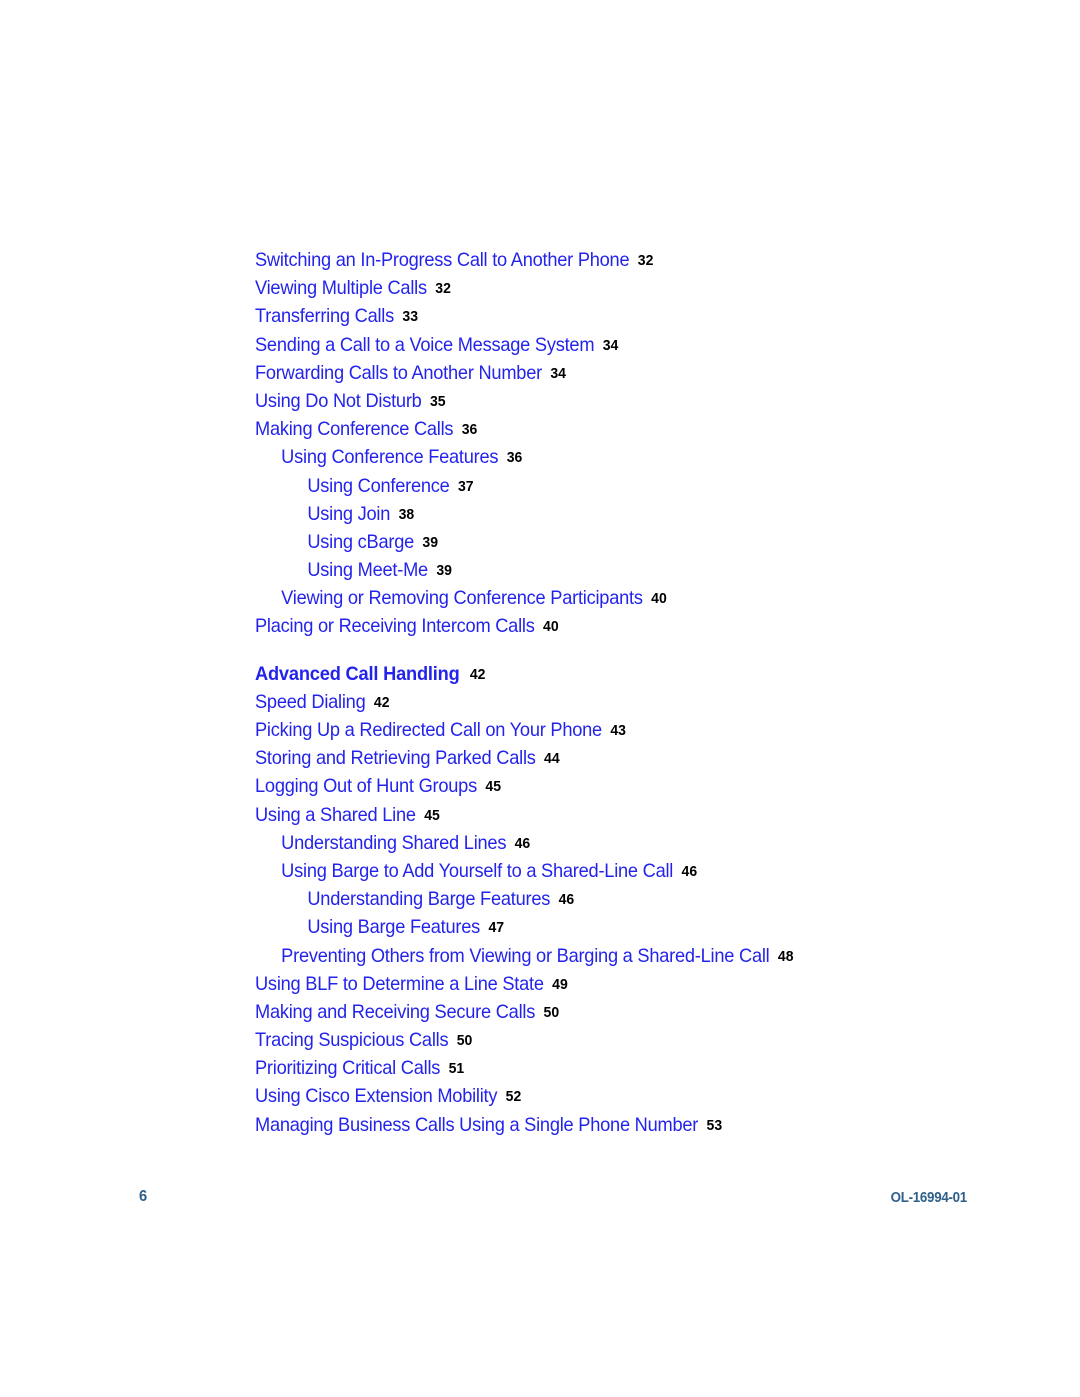 Image resolution: width=1080 pixels, height=1397 pixels. I want to click on toc-entry-label: Advanced Call Handling, so click(357, 673).